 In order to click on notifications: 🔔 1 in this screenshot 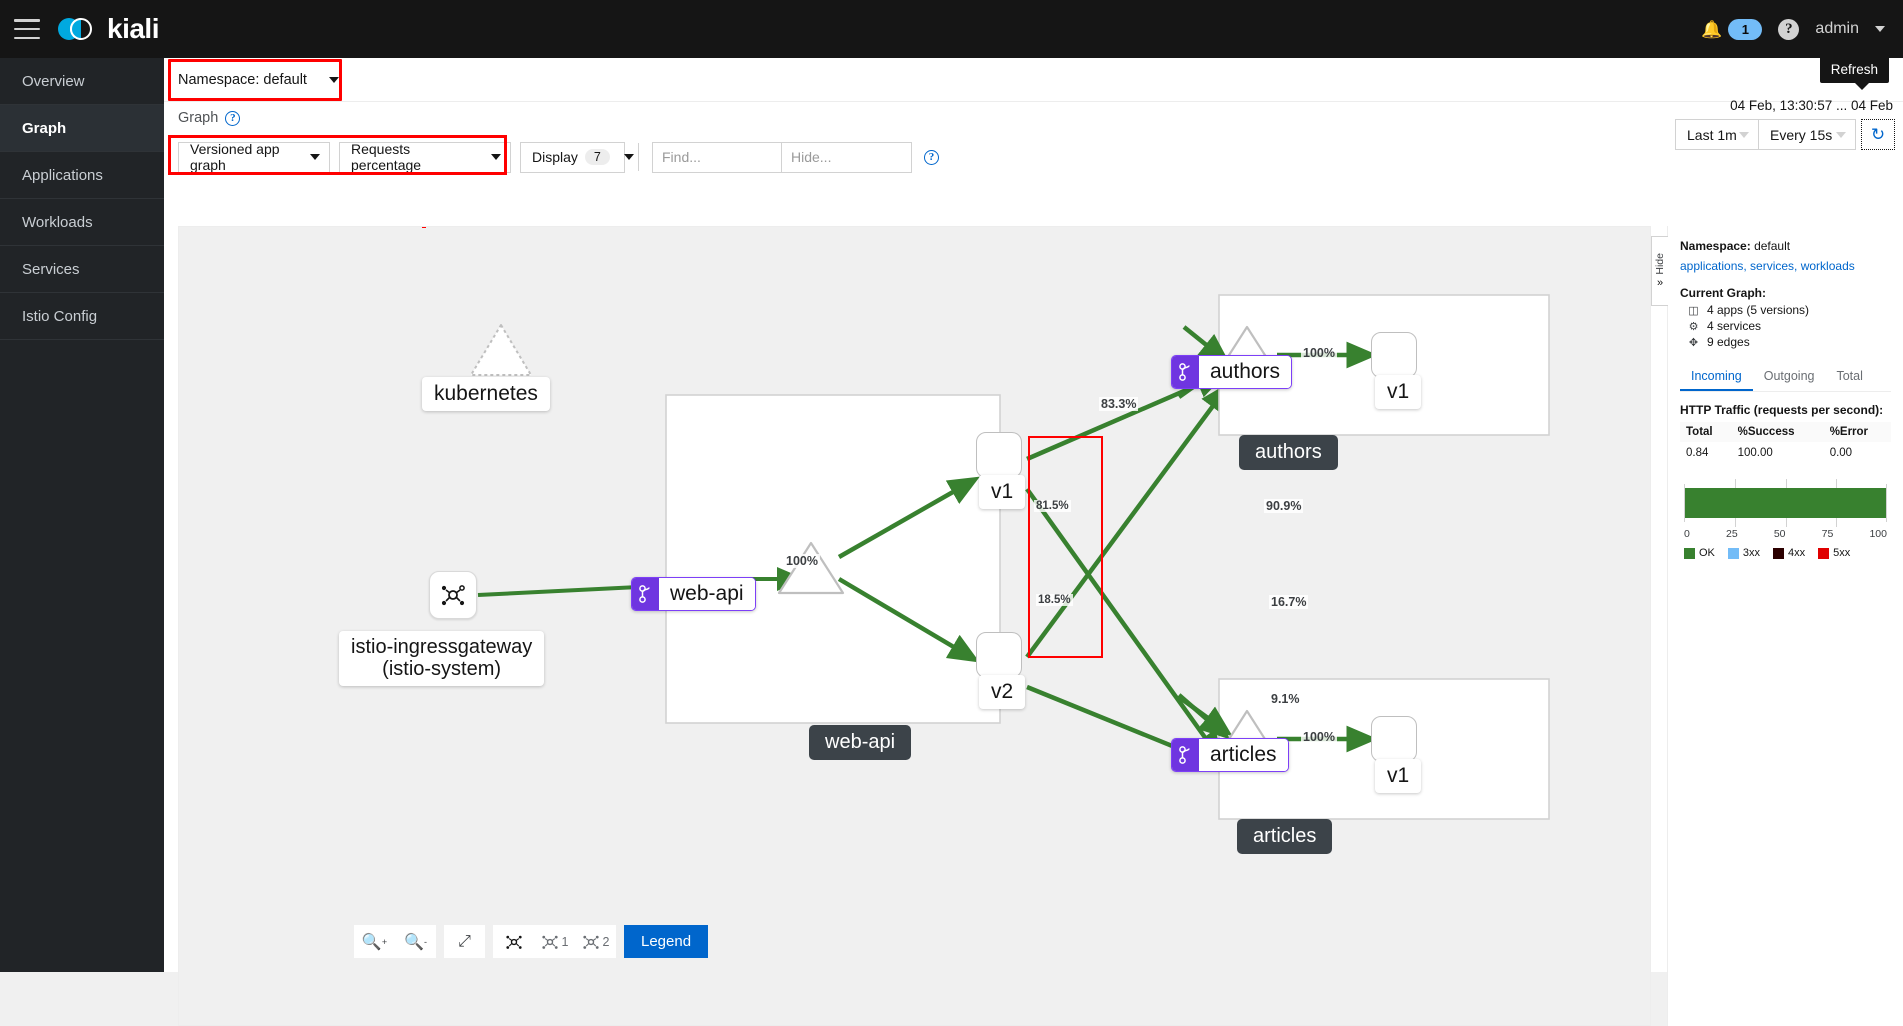, I will do `click(1732, 29)`.